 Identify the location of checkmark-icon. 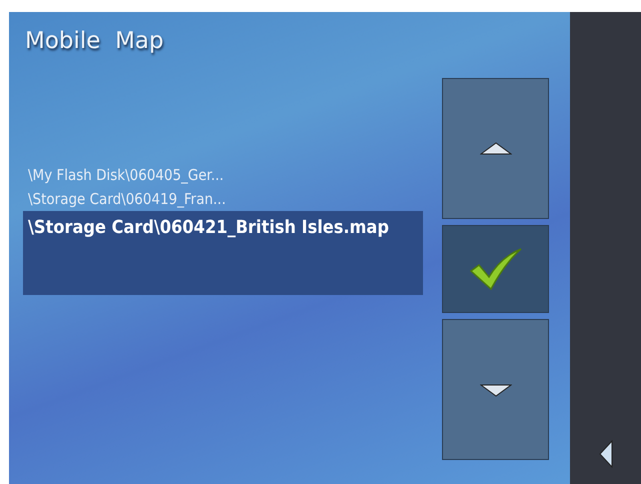
(495, 269).